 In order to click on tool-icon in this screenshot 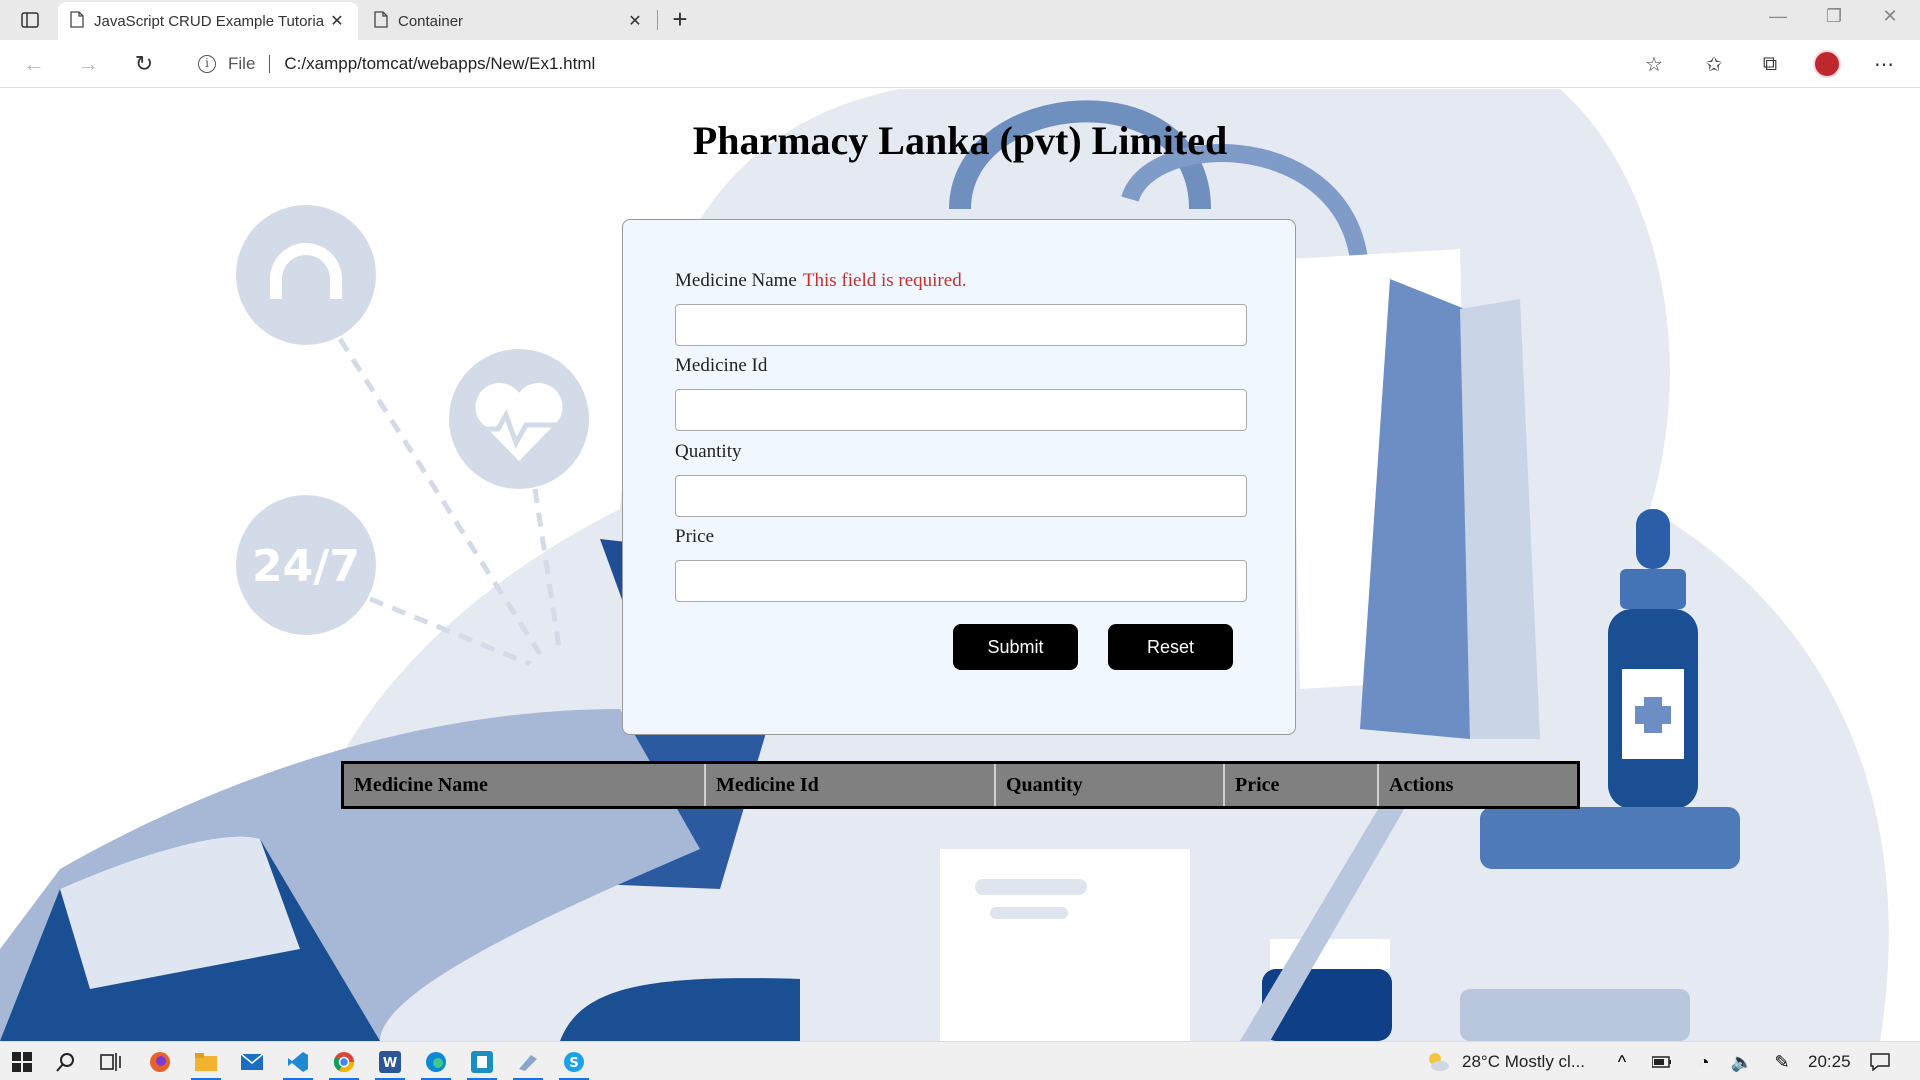, I will do `click(528, 1062)`.